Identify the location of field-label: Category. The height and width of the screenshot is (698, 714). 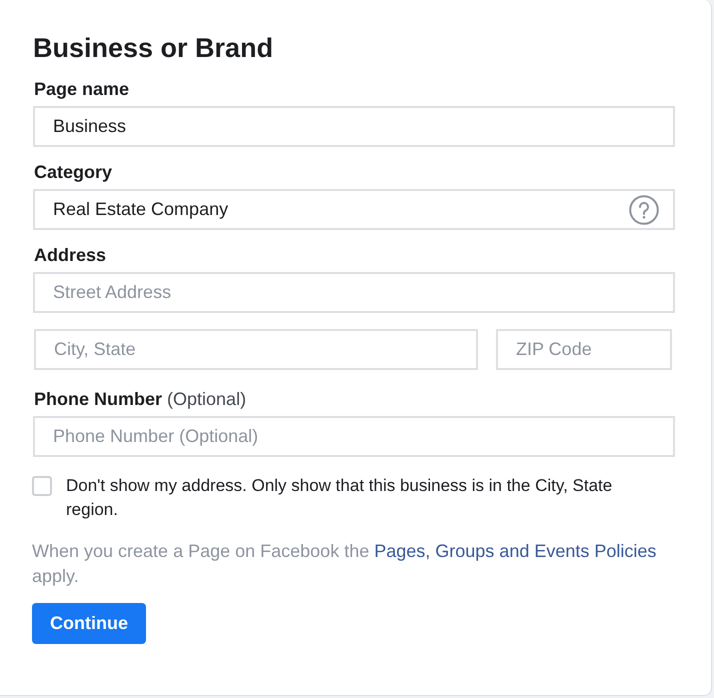
(74, 172).